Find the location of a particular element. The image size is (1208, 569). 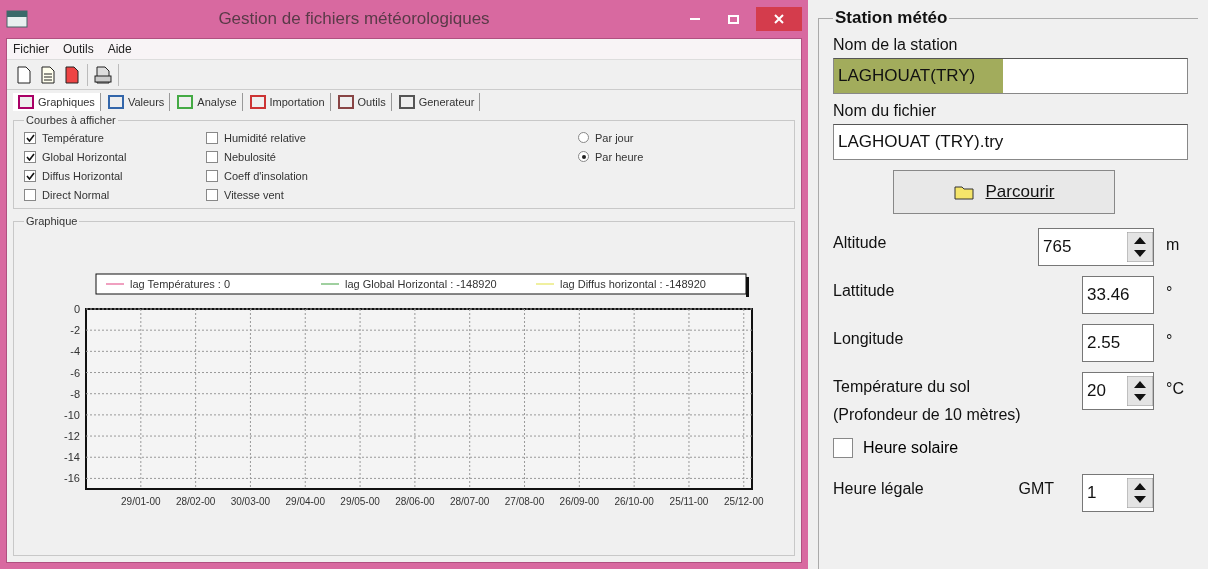

curve-option: Coeff d'insolation is located at coordinates (392, 175).